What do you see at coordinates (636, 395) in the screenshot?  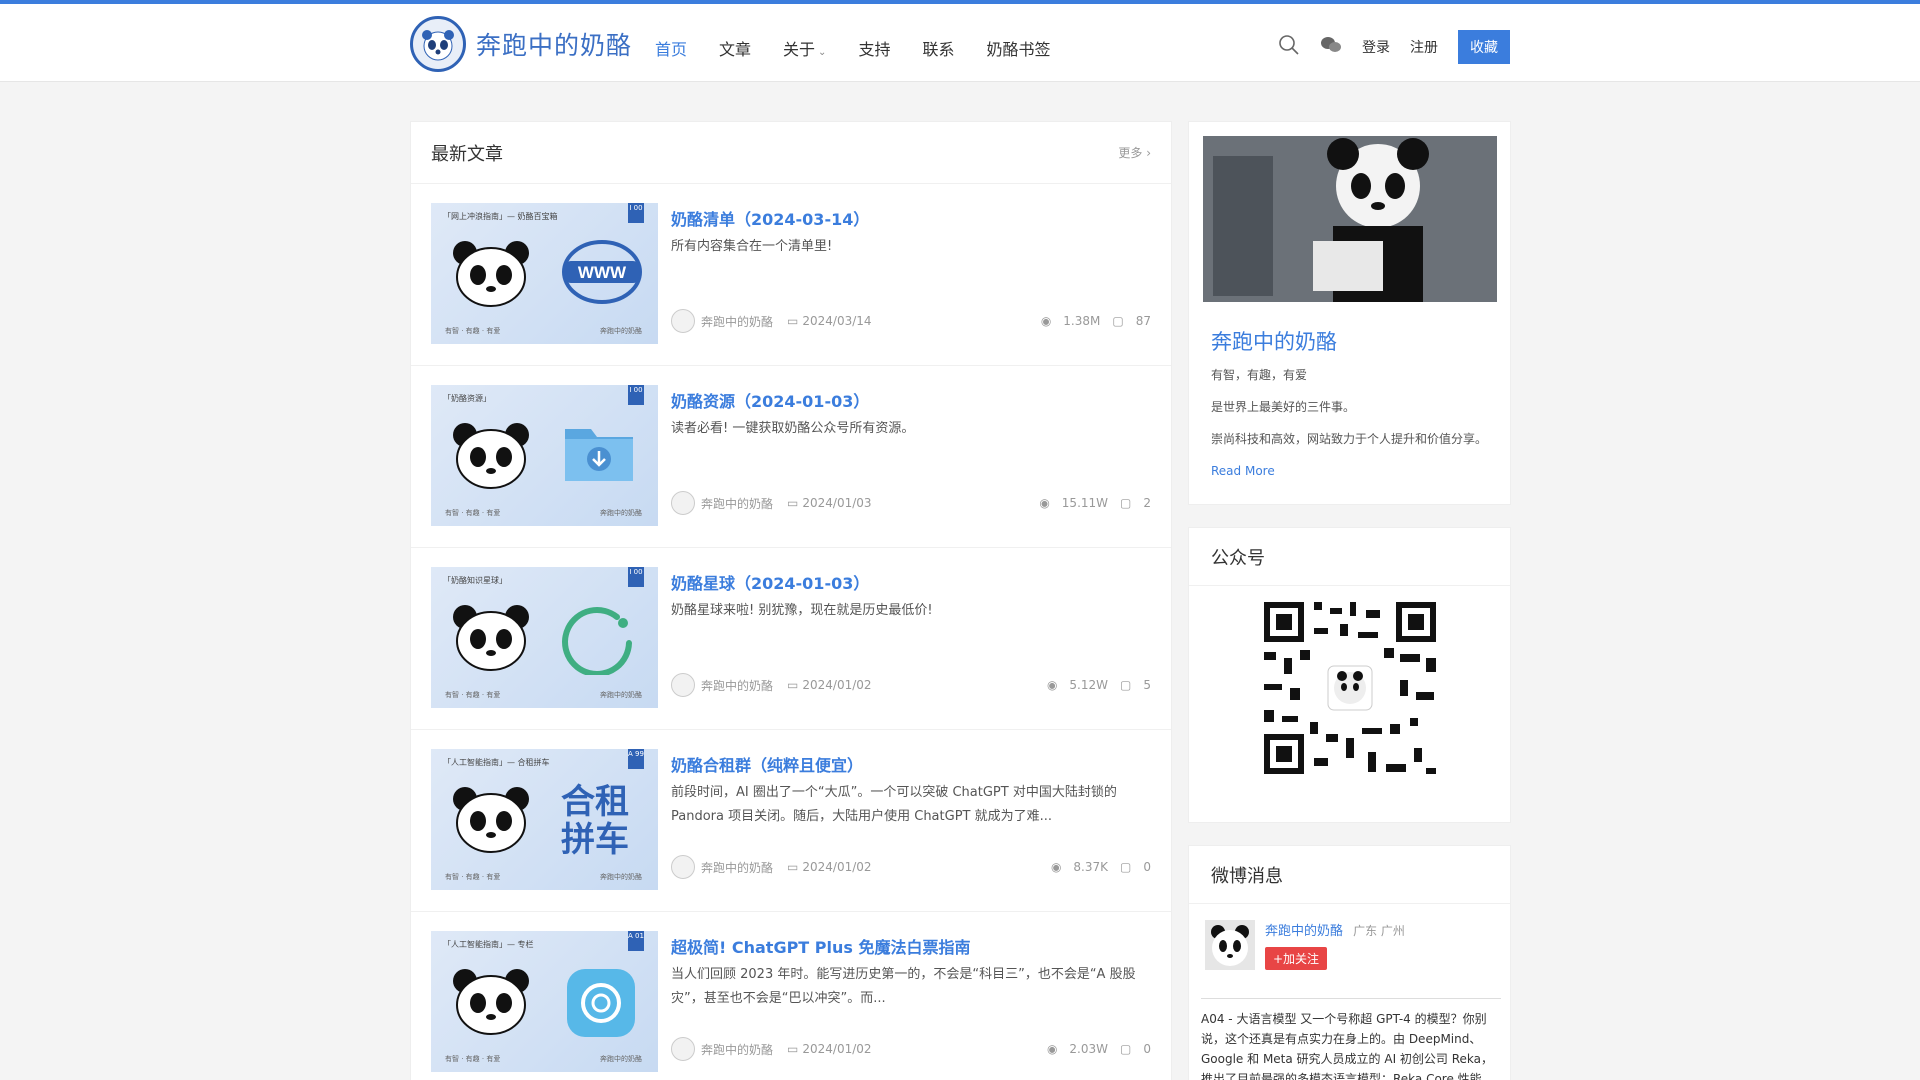 I see `thumb-badge: I 00` at bounding box center [636, 395].